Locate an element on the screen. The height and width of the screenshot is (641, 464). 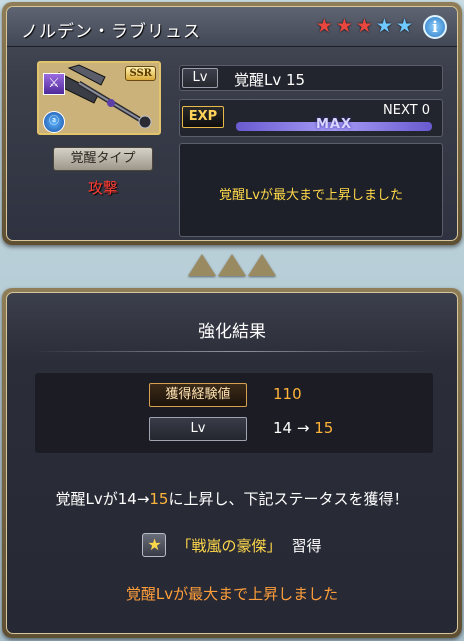
exp-row: EXP NEXT 0 MAX is located at coordinates (311, 118).